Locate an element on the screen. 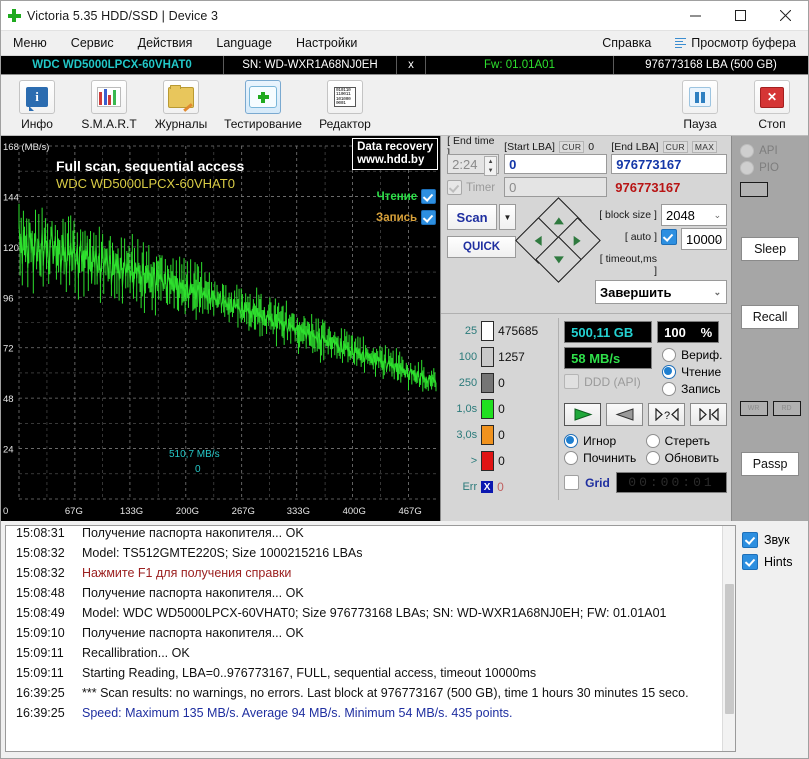  radio-ignore is located at coordinates (571, 440).